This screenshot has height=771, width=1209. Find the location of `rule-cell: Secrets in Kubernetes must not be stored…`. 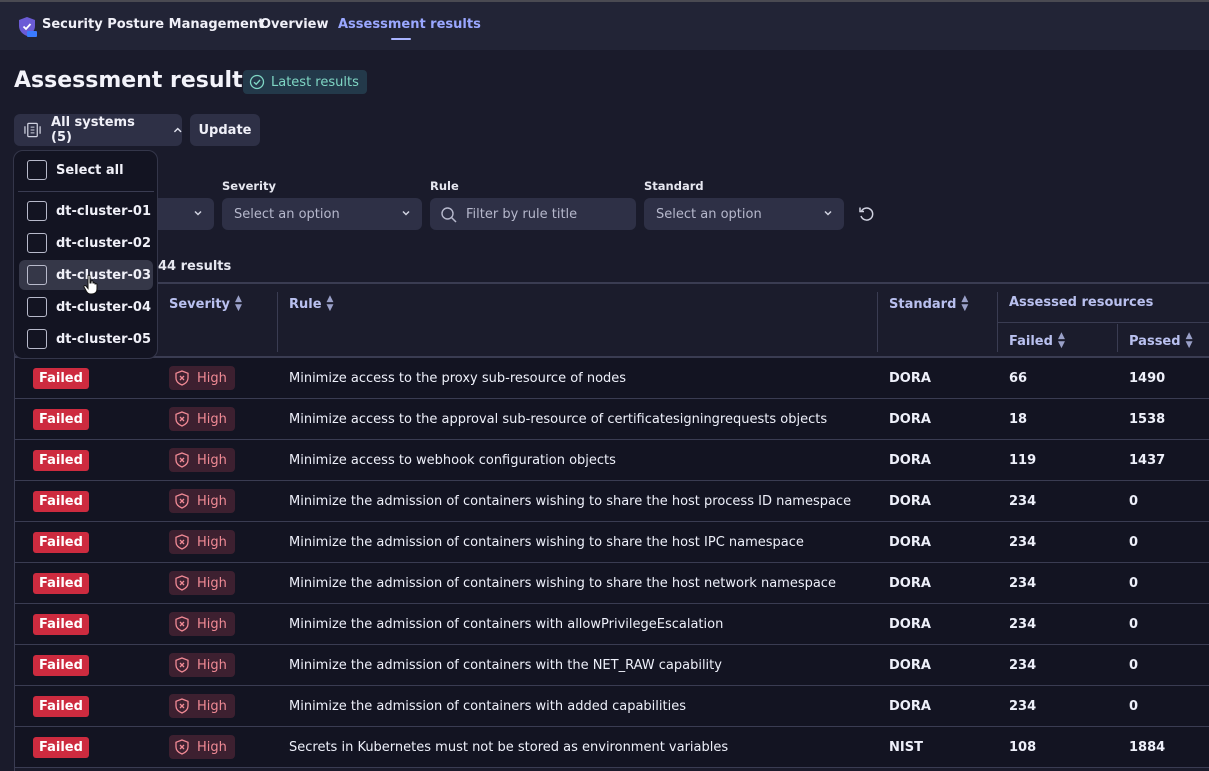

rule-cell: Secrets in Kubernetes must not be stored… is located at coordinates (509, 747).